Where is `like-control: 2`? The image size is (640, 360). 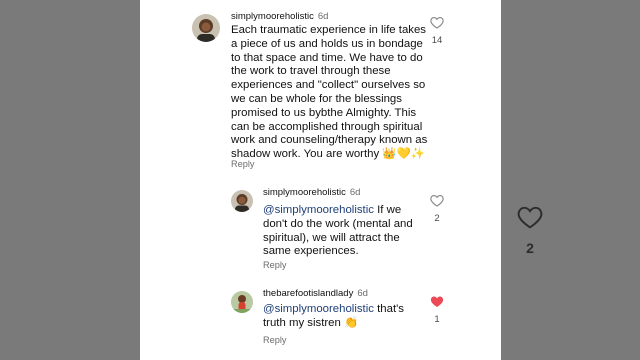
like-control: 2 is located at coordinates (437, 209).